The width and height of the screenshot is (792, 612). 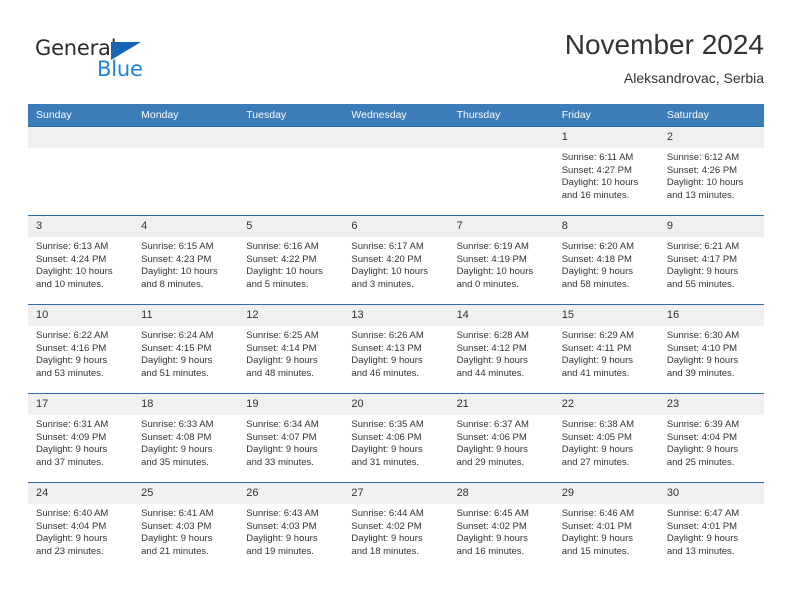 I want to click on day-detail-daylight2: and 53 minutes., so click(x=70, y=373).